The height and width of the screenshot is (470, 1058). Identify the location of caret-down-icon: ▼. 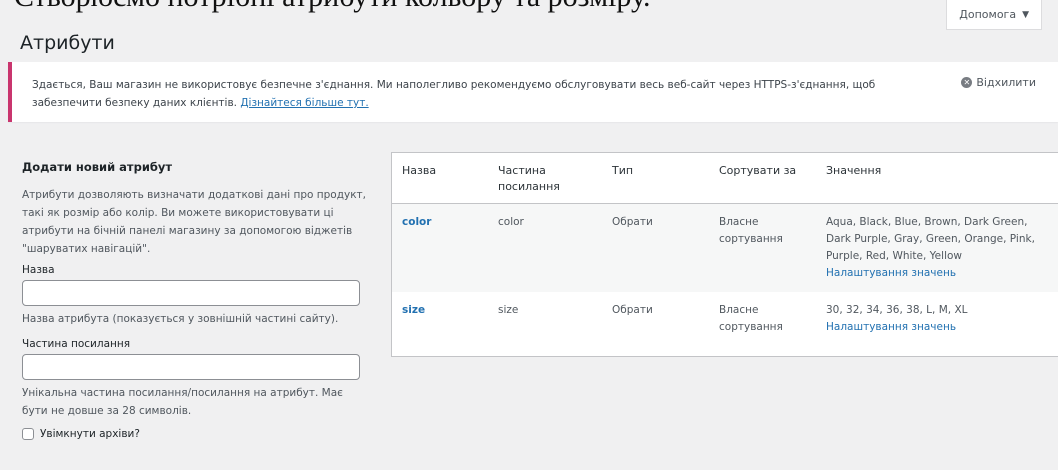
(1025, 14).